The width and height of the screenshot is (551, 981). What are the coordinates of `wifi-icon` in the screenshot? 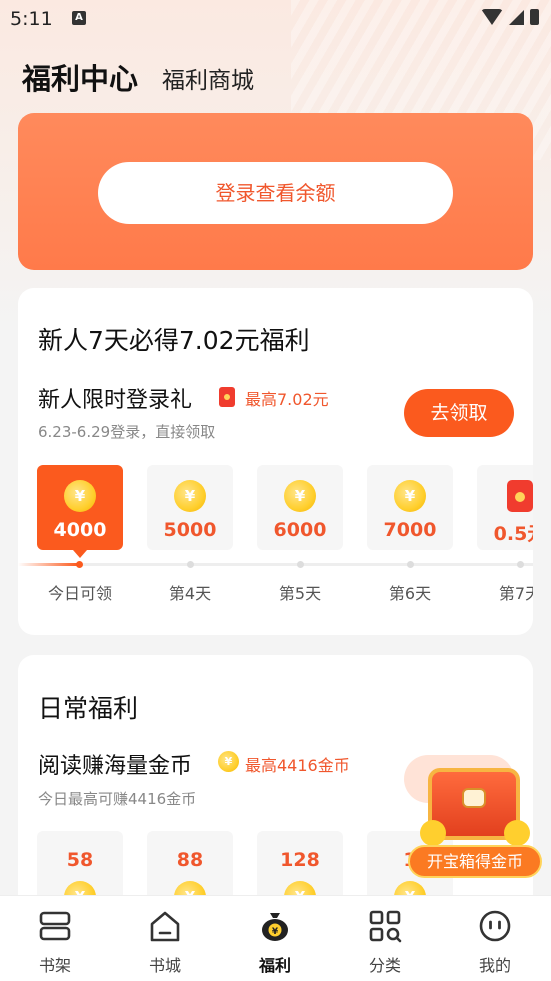 It's located at (492, 17).